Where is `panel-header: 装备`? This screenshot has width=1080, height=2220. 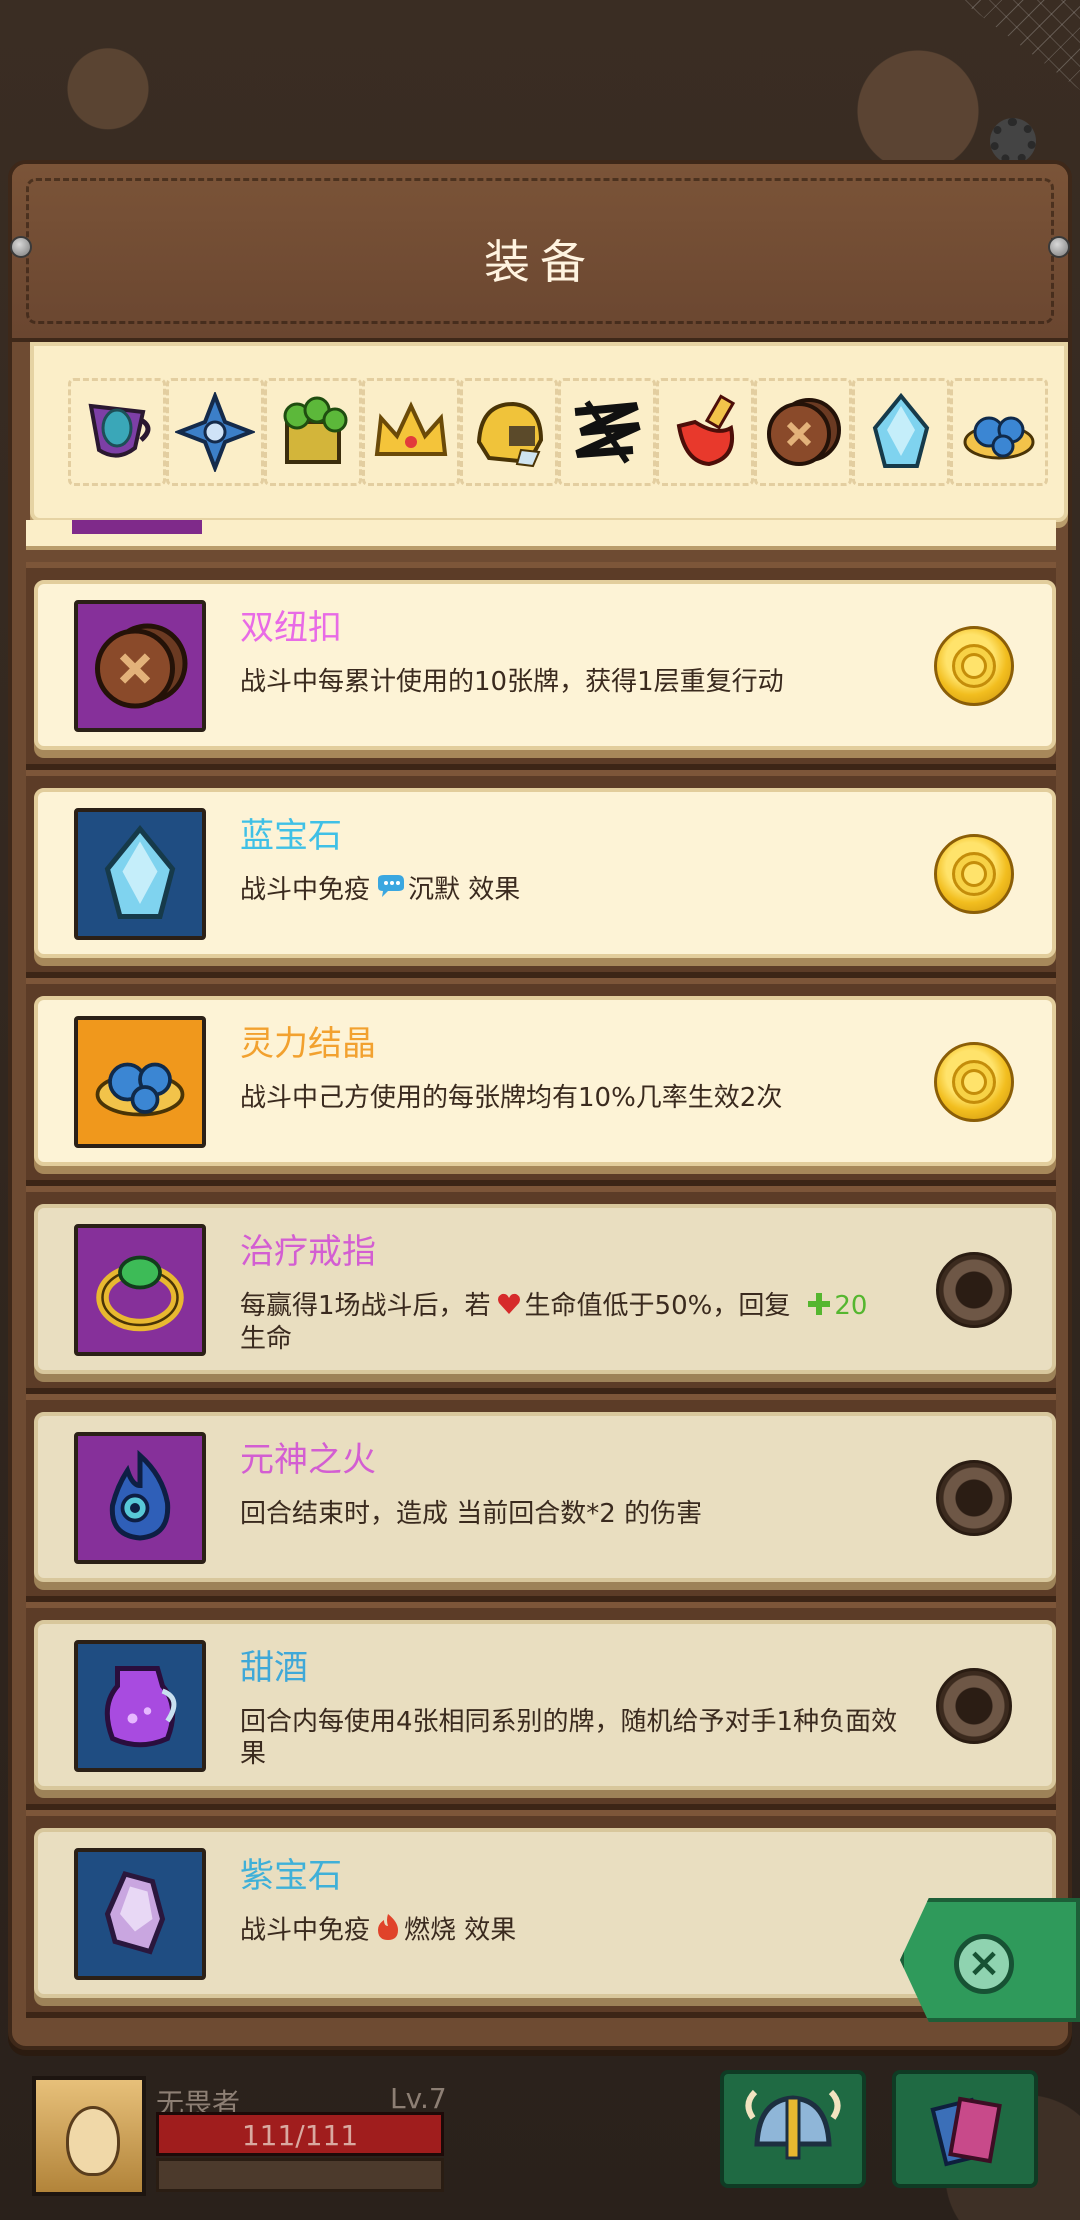
panel-header: 装备 is located at coordinates (540, 253).